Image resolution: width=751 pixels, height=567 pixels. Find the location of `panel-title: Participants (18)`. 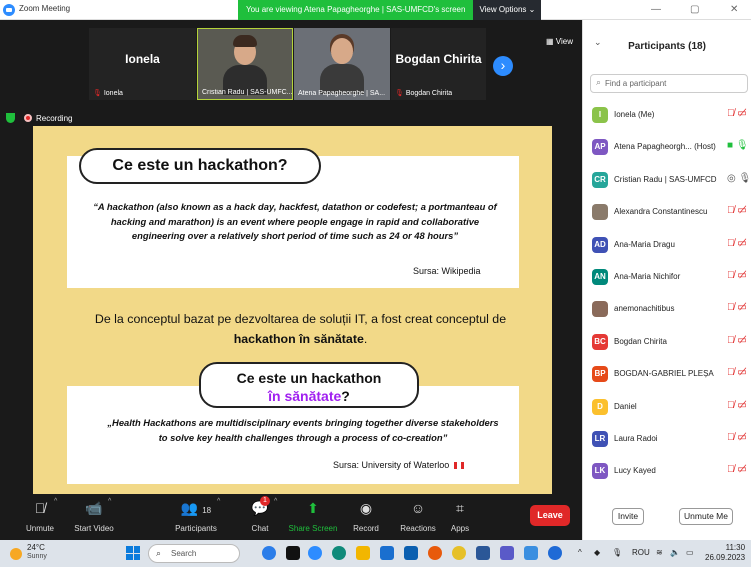

panel-title: Participants (18) is located at coordinates (667, 46).